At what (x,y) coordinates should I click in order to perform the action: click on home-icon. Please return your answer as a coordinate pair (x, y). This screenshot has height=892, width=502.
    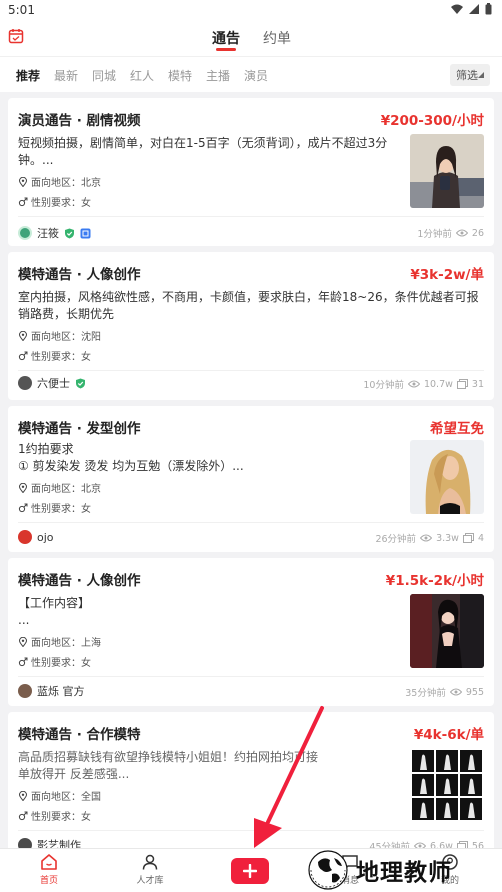
    Looking at the image, I should click on (49, 862).